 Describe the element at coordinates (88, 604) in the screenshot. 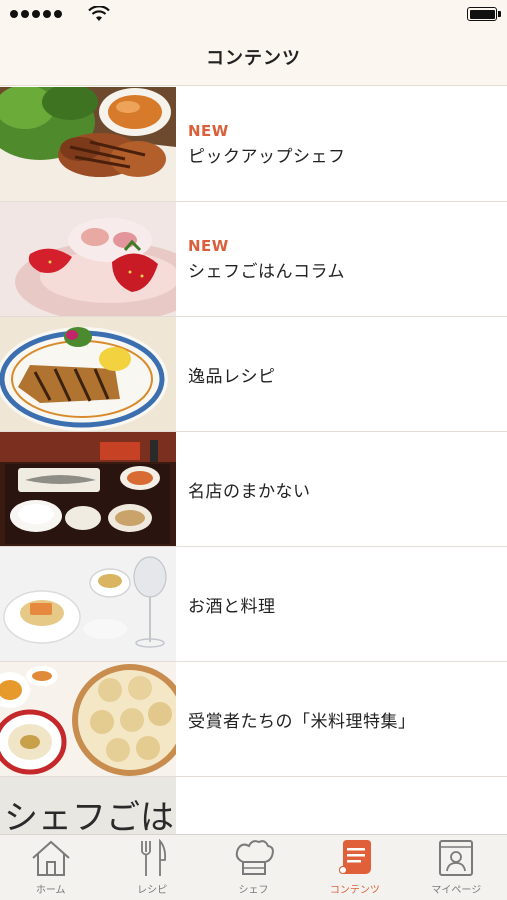

I see `soup-and-wine-thumbnail` at that location.